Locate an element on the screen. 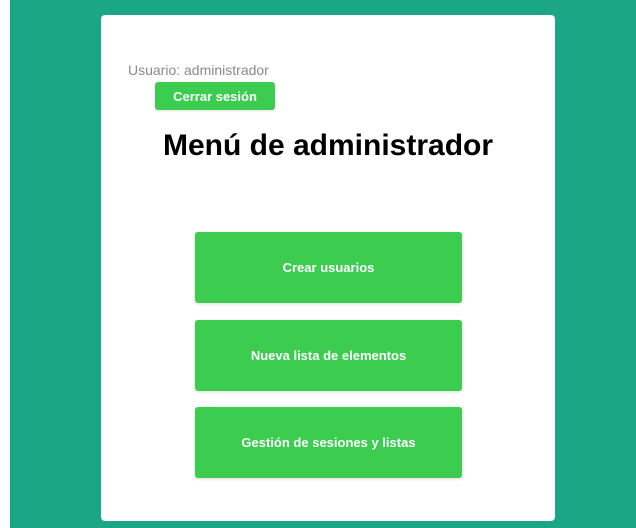  page-title: Menú de administrador is located at coordinates (328, 145).